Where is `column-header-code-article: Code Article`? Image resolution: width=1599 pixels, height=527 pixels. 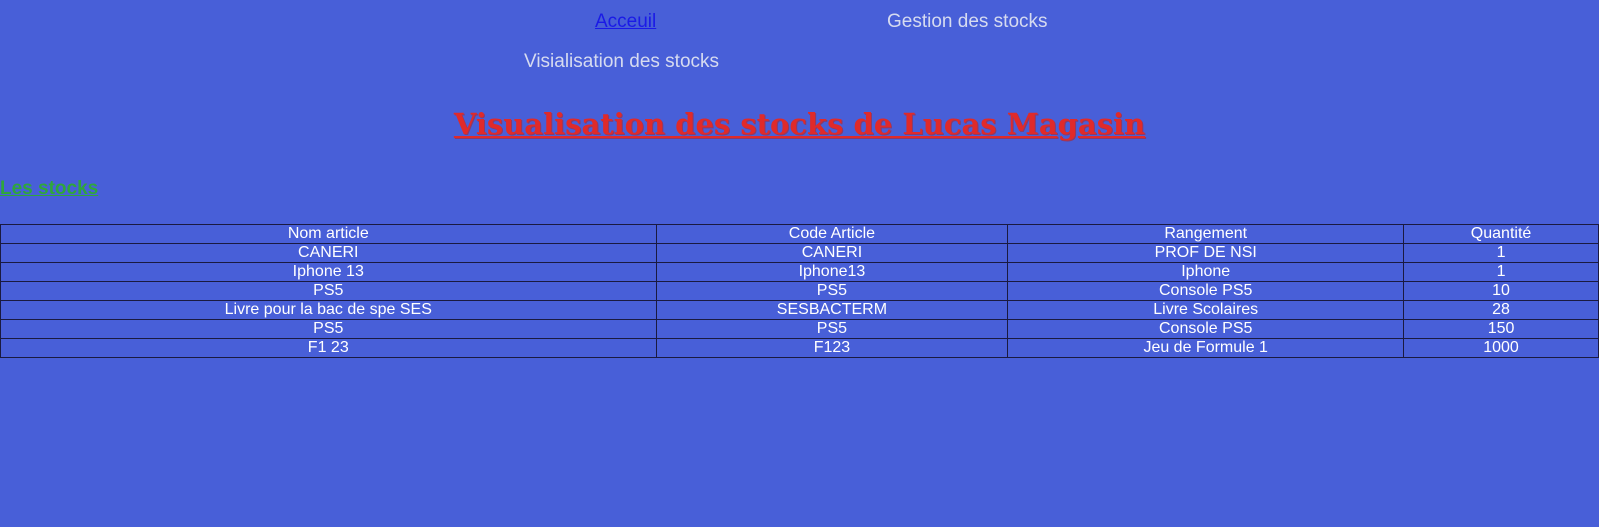
column-header-code-article: Code Article is located at coordinates (832, 234).